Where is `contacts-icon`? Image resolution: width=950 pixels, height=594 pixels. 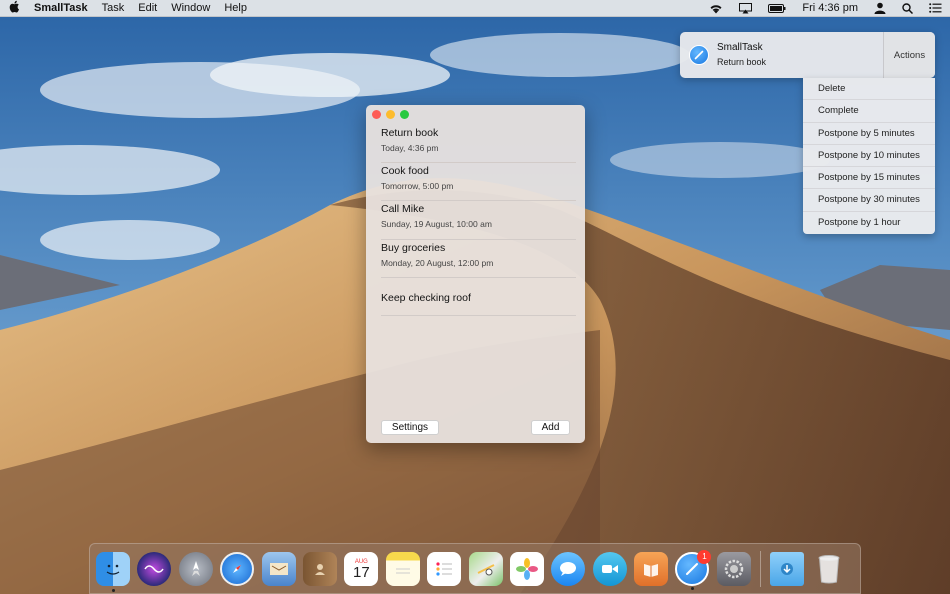 contacts-icon is located at coordinates (319, 568).